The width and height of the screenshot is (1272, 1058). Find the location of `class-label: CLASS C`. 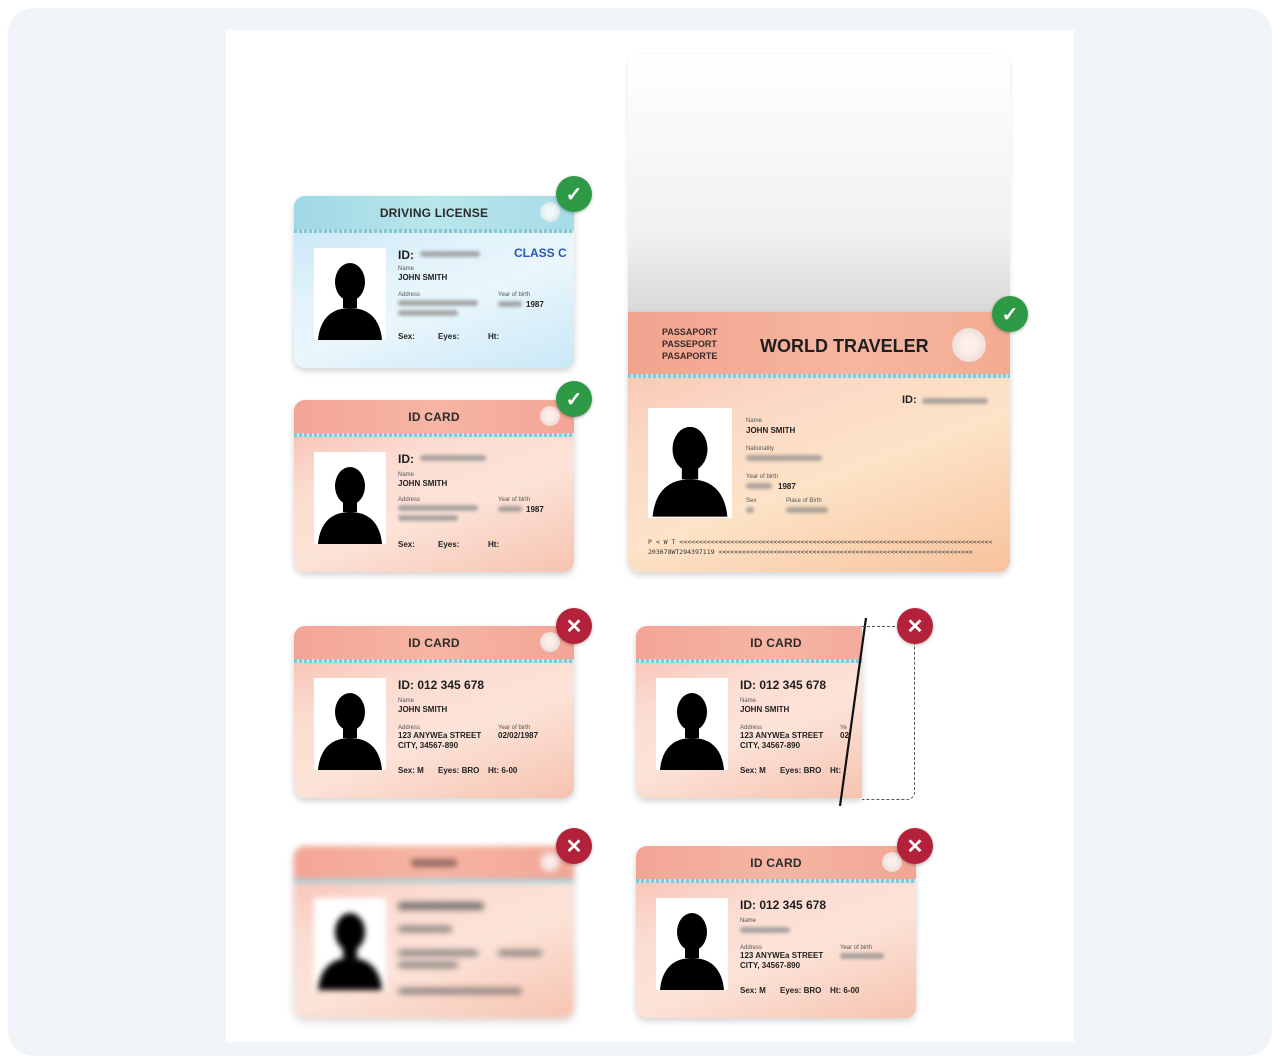

class-label: CLASS C is located at coordinates (540, 253).